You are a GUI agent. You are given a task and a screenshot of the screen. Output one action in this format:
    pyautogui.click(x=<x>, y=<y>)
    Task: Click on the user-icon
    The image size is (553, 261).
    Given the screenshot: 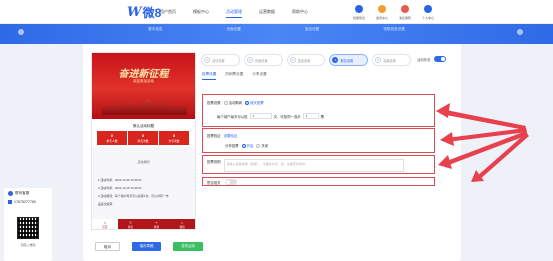 What is the action you would take?
    pyautogui.click(x=428, y=9)
    